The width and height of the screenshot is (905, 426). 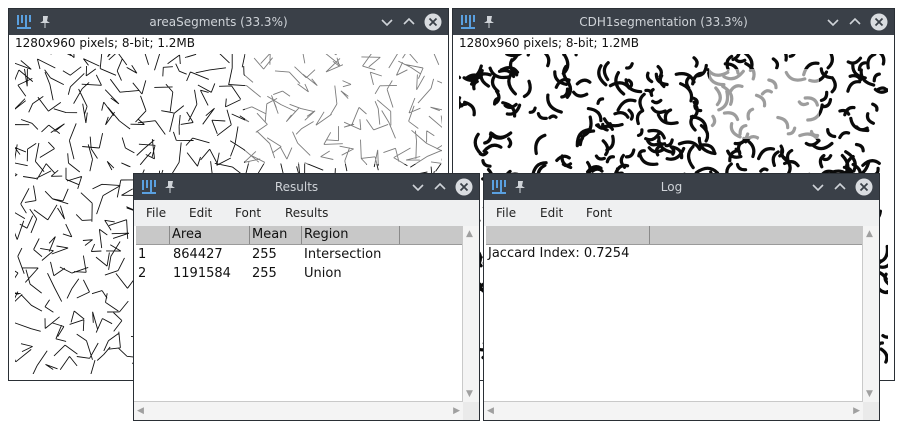 I want to click on area-cell: 864427, so click(x=198, y=254).